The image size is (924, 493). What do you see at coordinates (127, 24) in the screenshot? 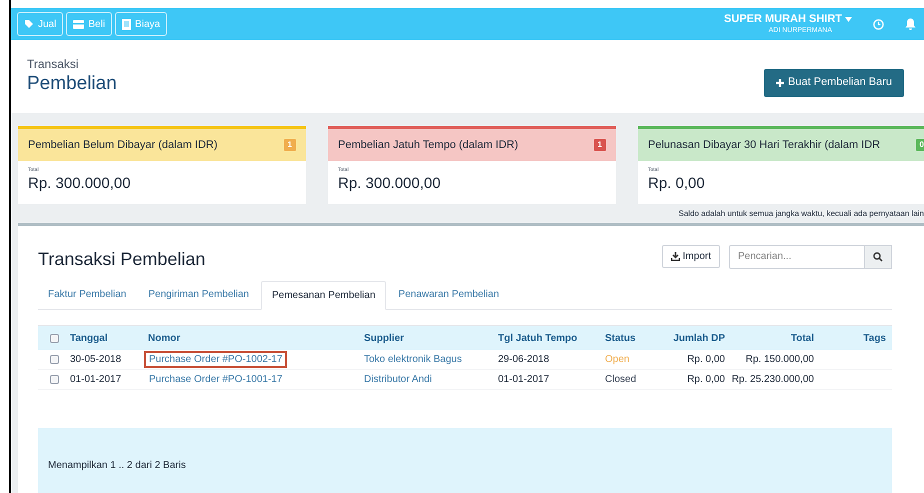
I see `document-icon` at bounding box center [127, 24].